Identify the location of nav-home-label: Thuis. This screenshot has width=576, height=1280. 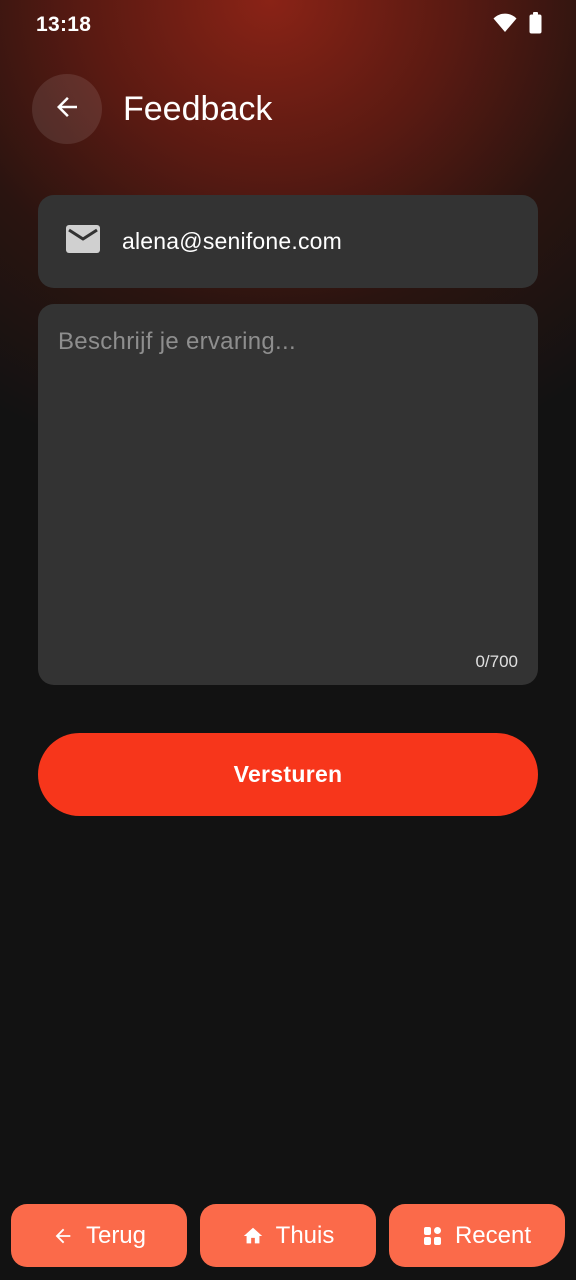
(305, 1235).